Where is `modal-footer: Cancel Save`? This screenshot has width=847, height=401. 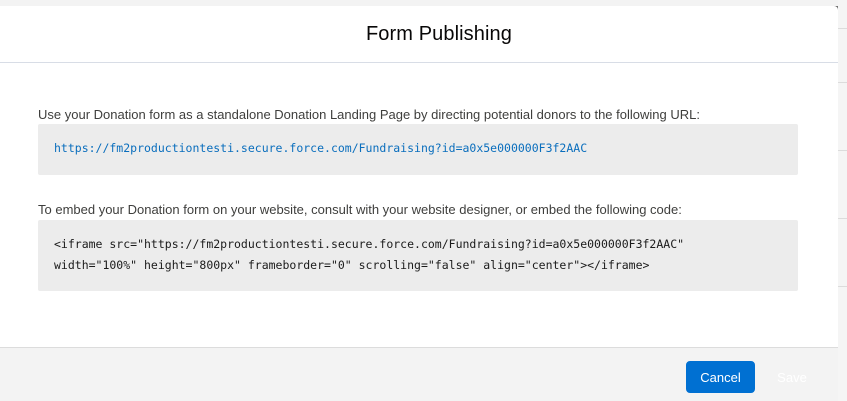 modal-footer: Cancel Save is located at coordinates (419, 374).